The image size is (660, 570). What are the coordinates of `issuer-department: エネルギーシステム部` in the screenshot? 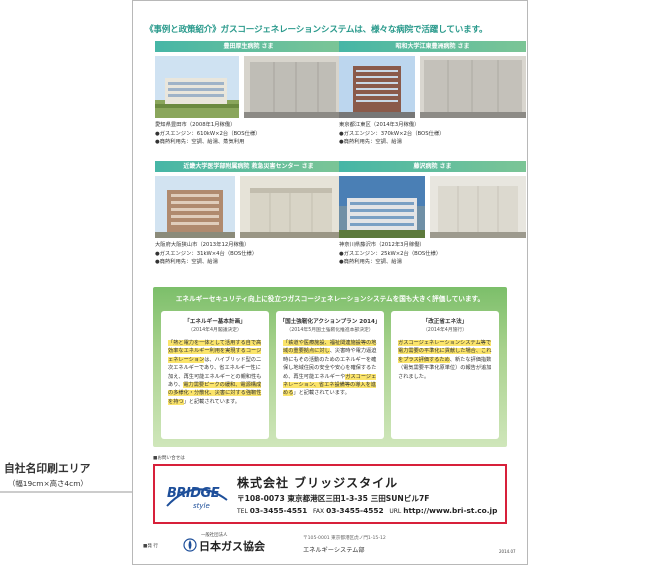 It's located at (334, 550).